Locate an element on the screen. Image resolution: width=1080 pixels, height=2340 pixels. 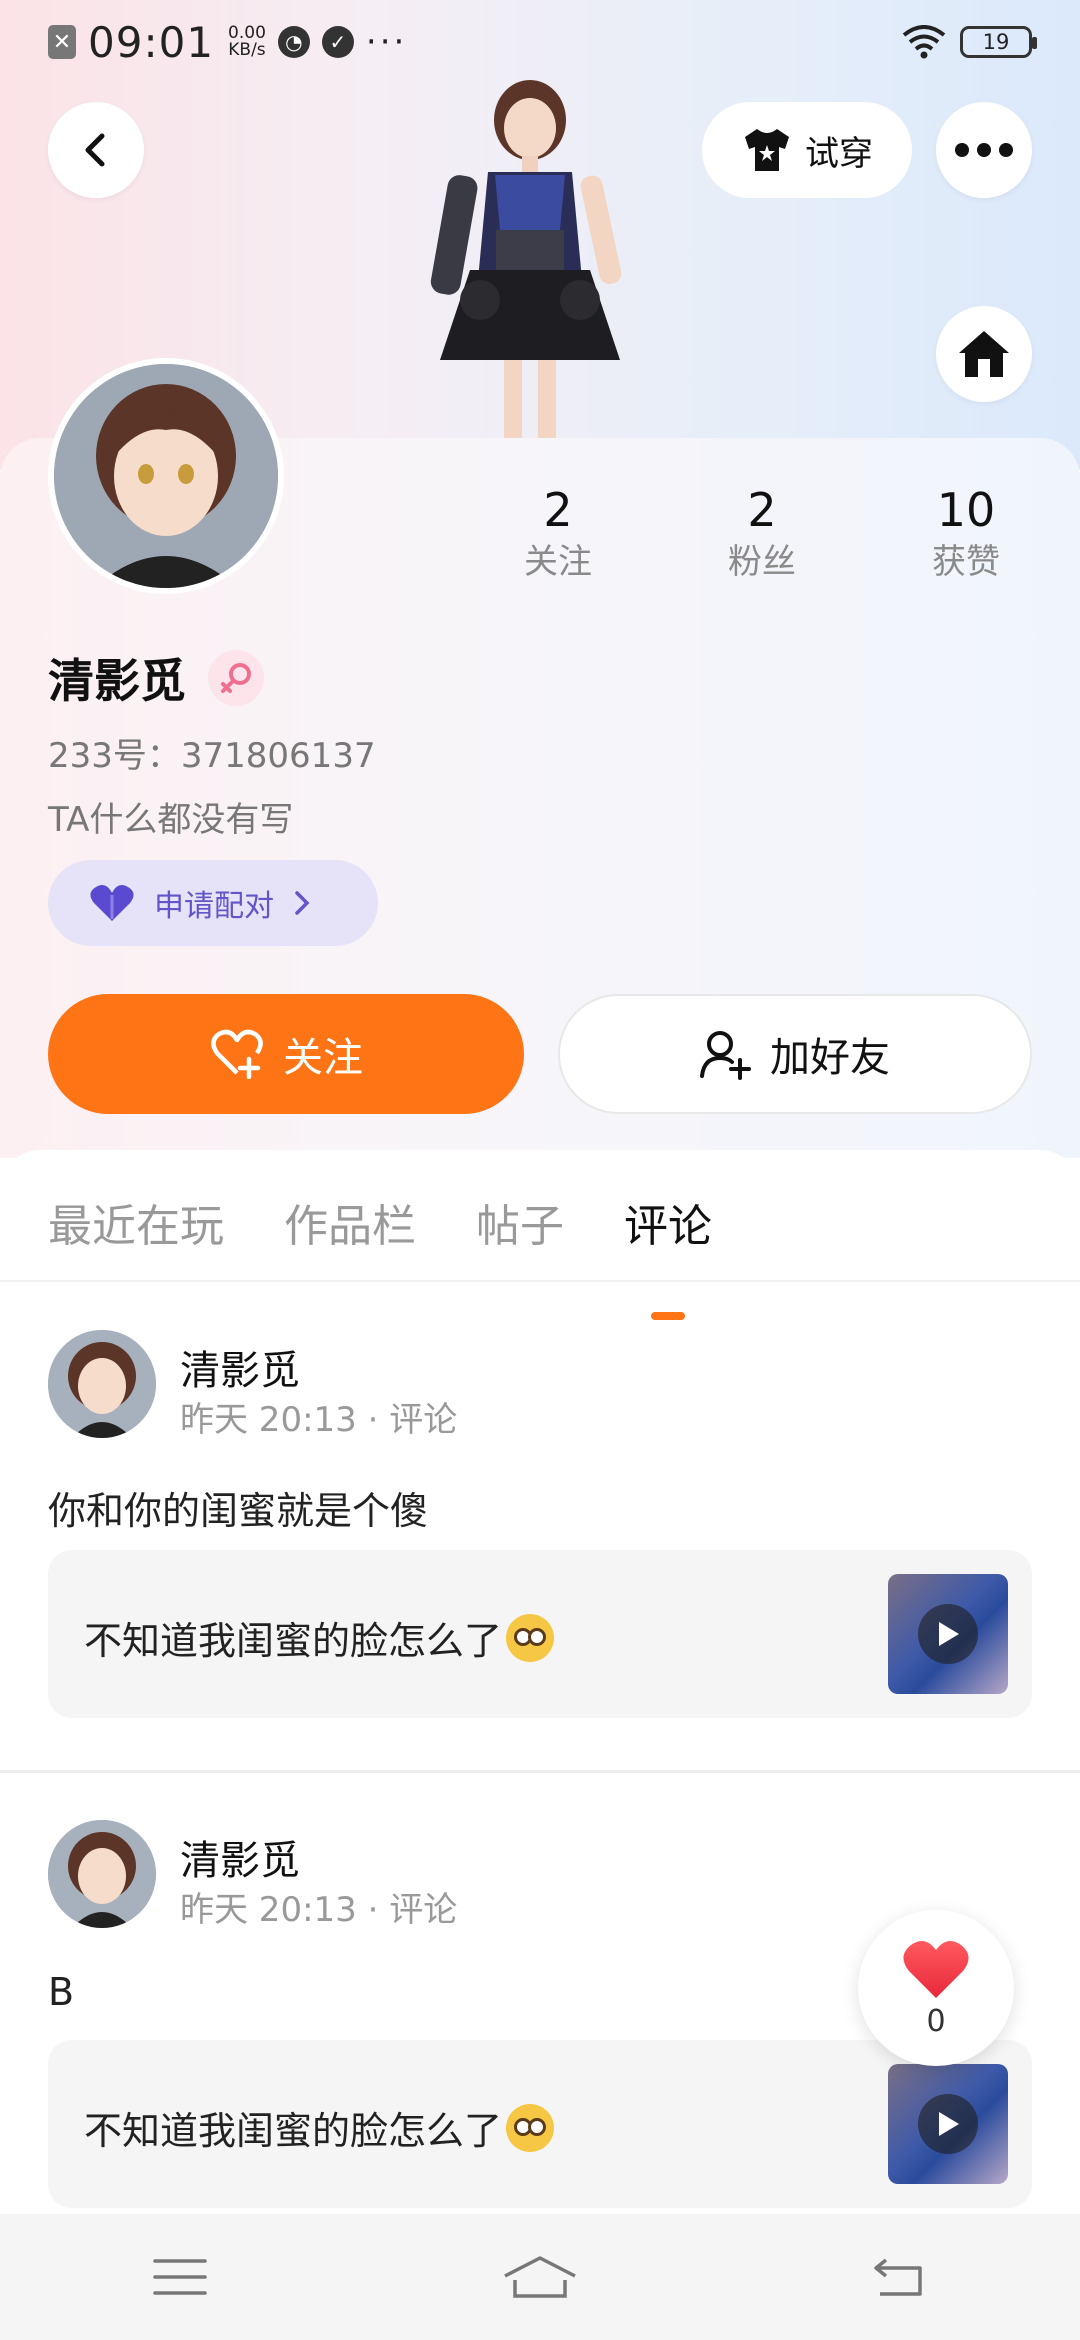
back-nav-button is located at coordinates (900, 2277).